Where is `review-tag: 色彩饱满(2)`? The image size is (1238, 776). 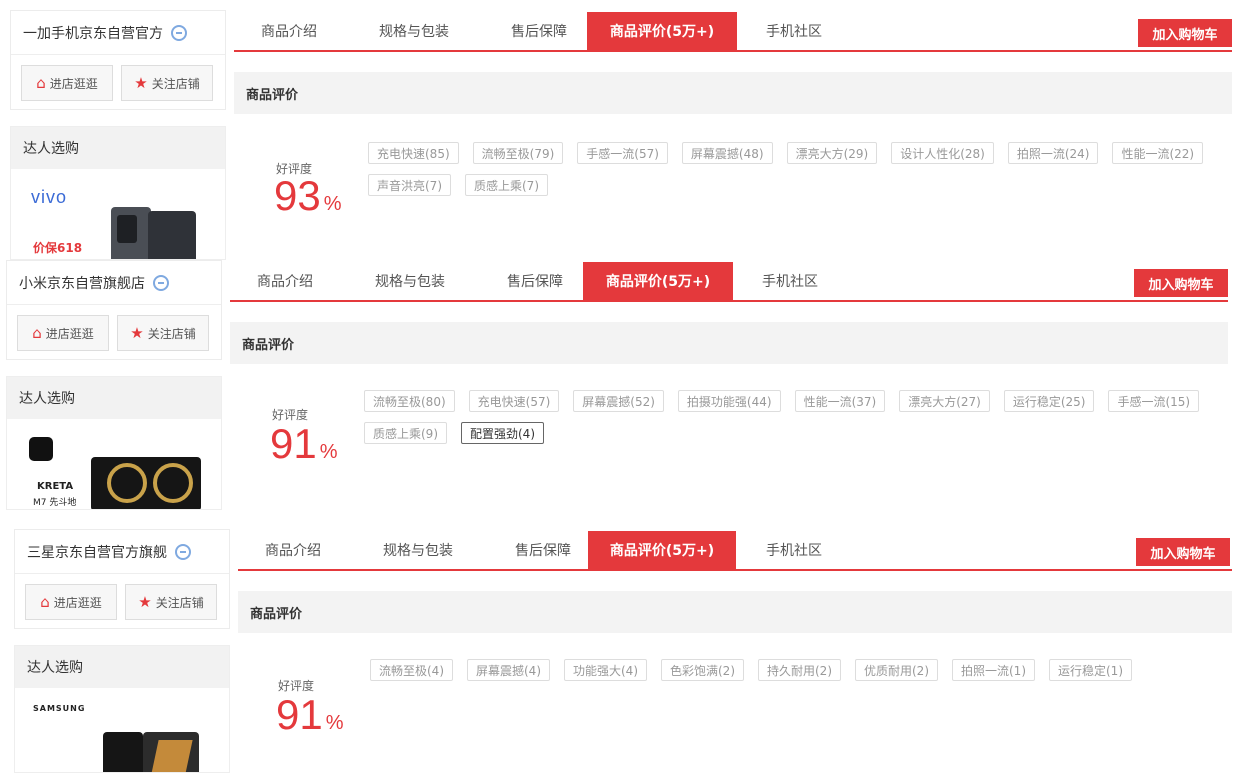
review-tag: 色彩饱满(2) is located at coordinates (702, 670).